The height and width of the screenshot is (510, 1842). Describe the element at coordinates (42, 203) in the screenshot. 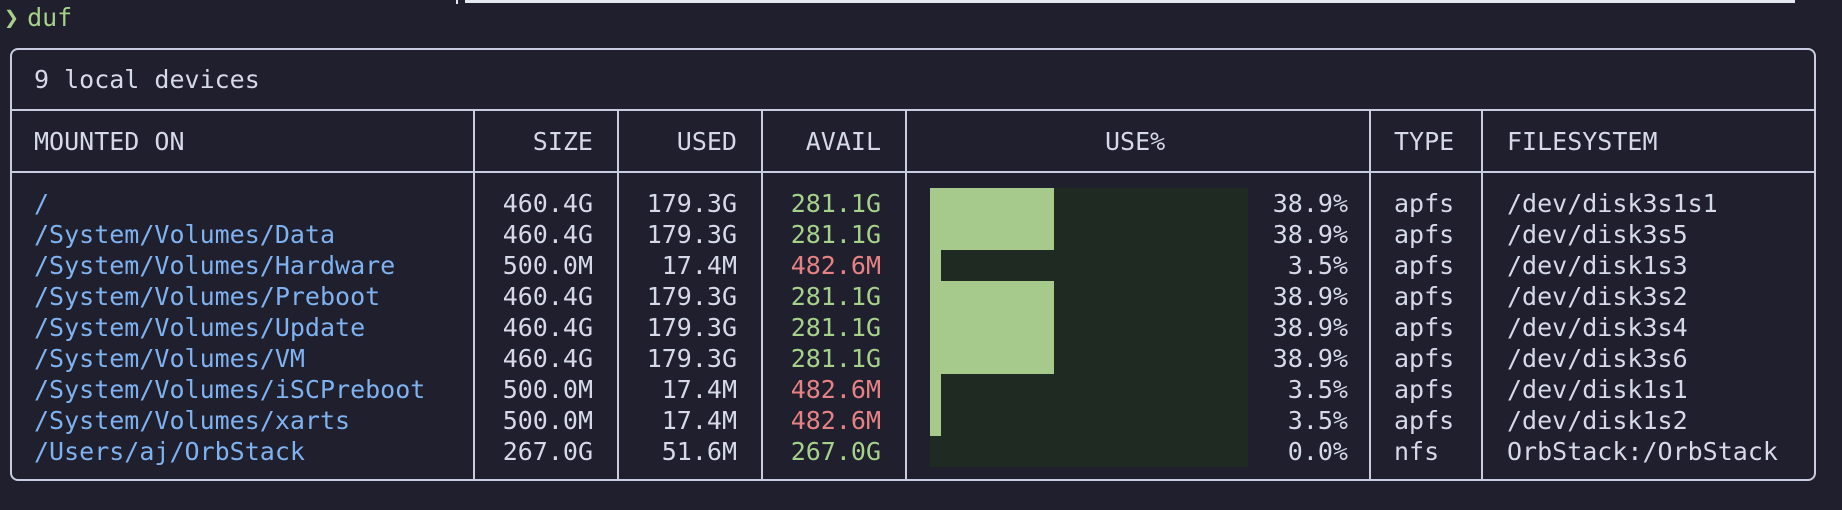

I see `mount-path: /` at that location.